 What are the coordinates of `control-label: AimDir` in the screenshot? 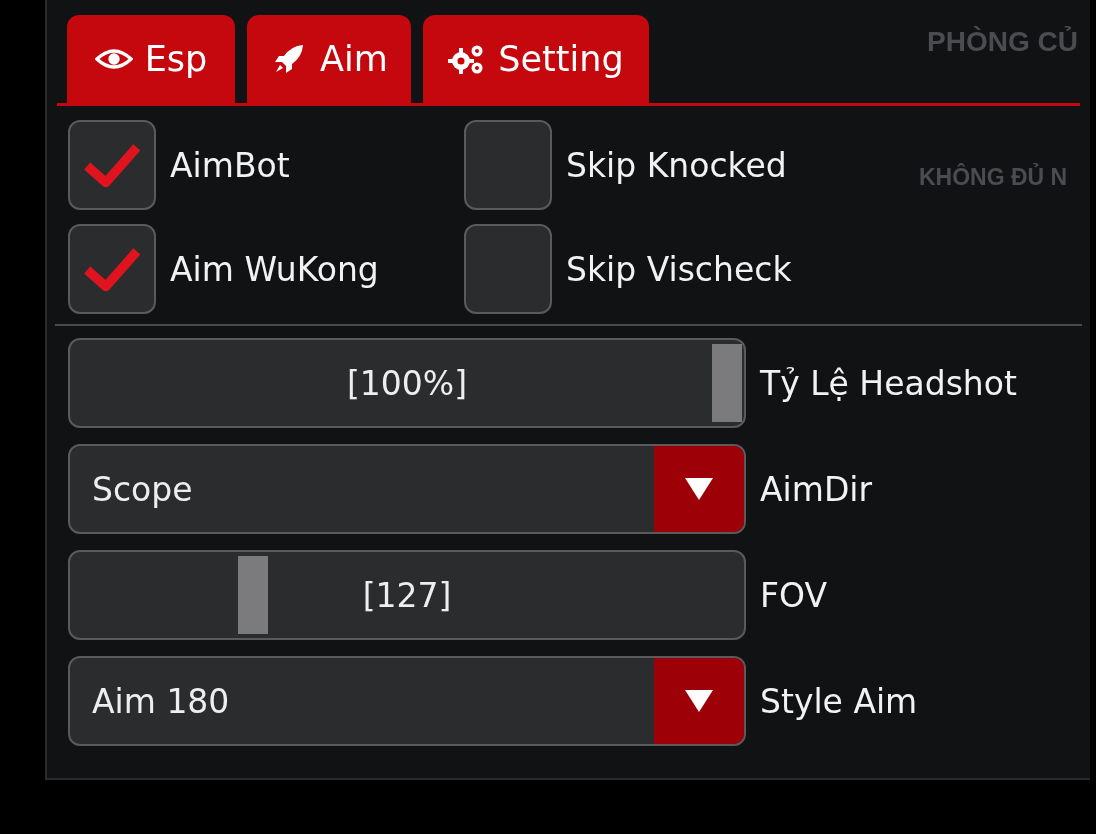 It's located at (816, 489).